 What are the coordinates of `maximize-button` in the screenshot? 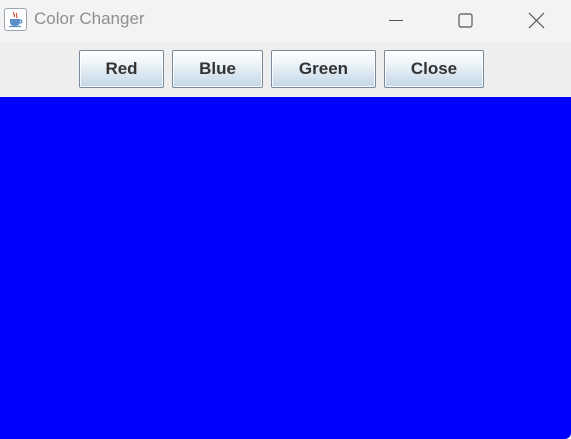 It's located at (465, 21).